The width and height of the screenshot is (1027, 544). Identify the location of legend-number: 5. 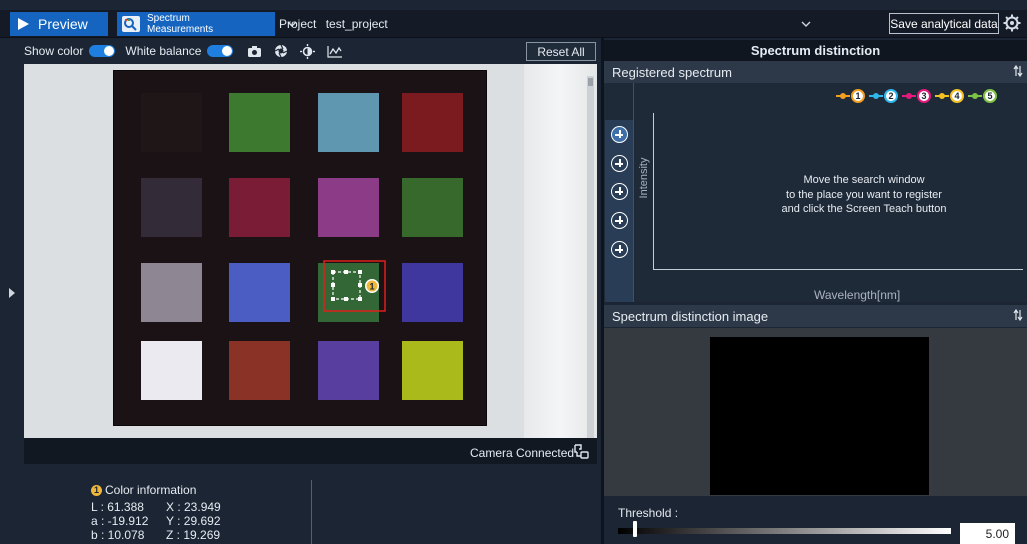
(990, 96).